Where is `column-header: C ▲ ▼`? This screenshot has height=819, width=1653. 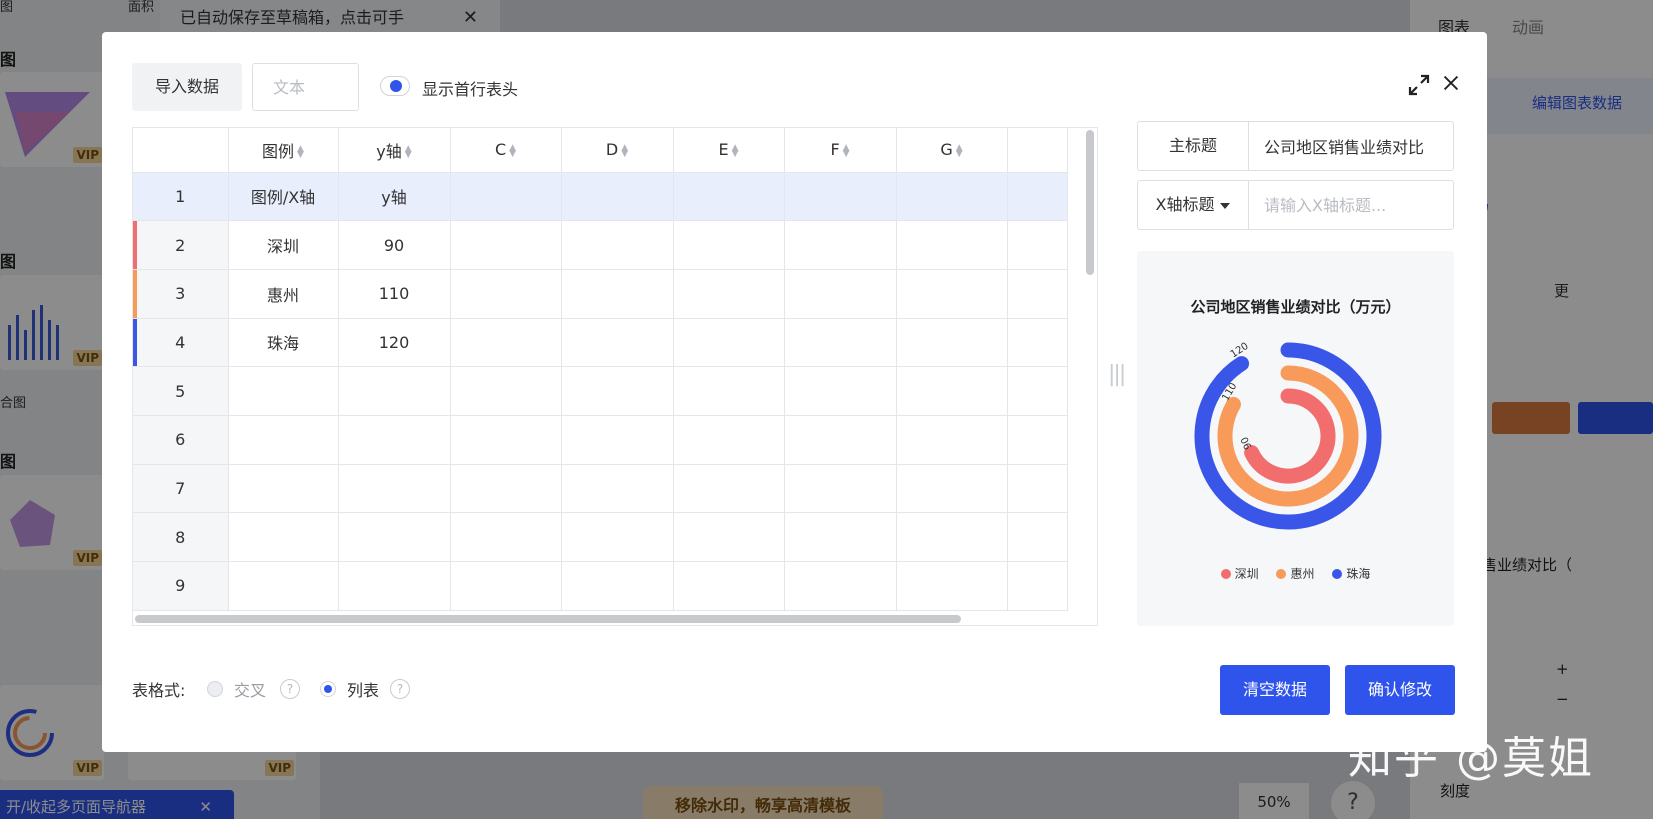 column-header: C ▲ ▼ is located at coordinates (506, 150).